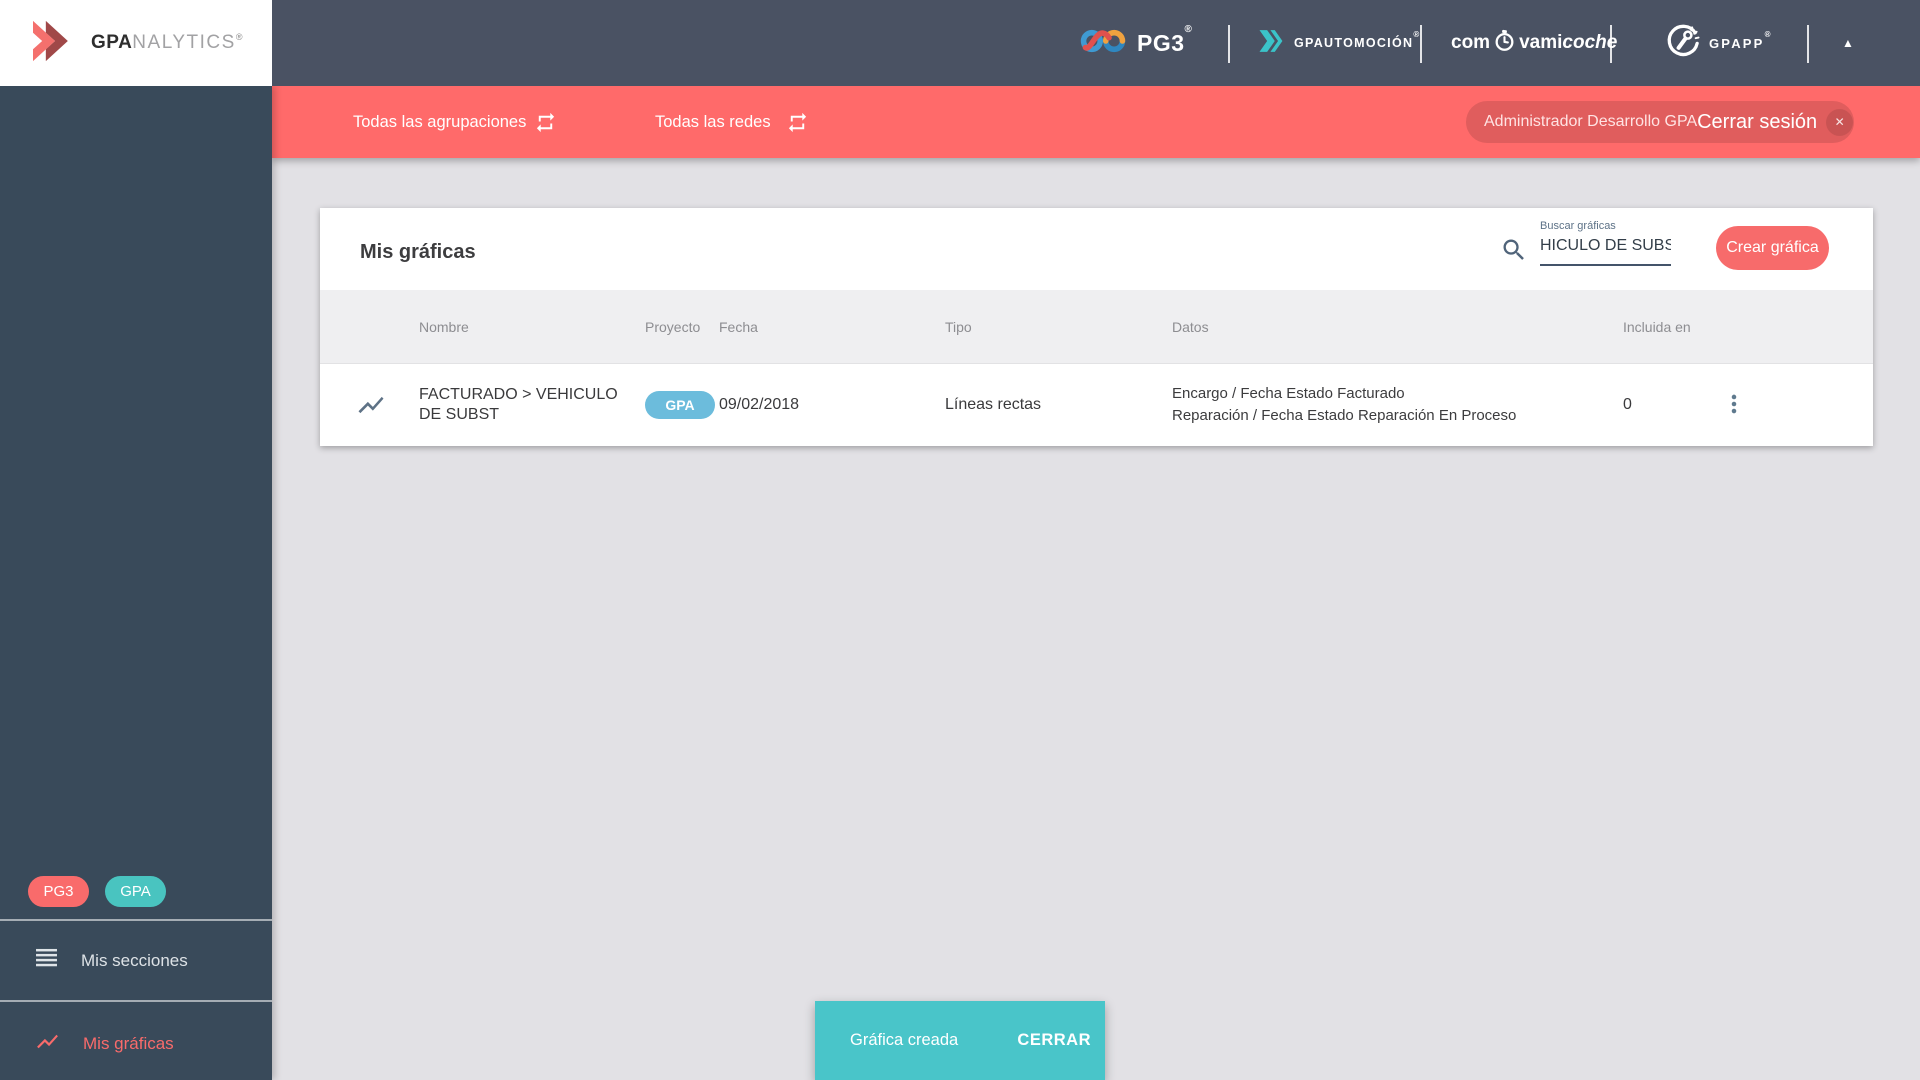  I want to click on logout-button: Cerrar sesión, so click(1757, 122).